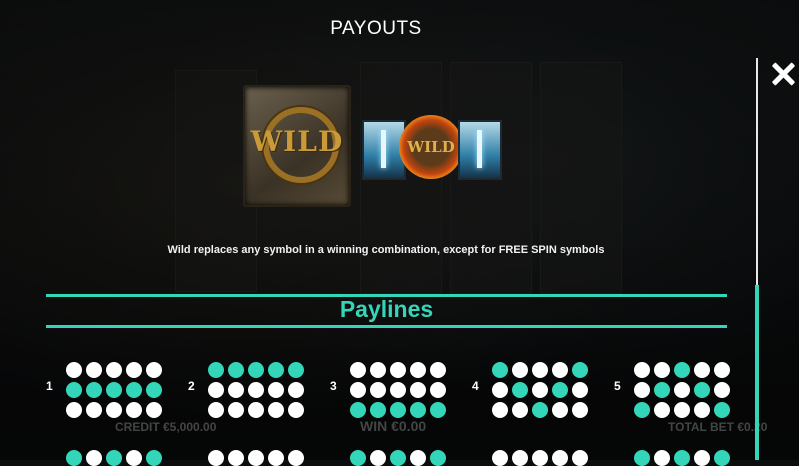  Describe the element at coordinates (297, 141) in the screenshot. I see `wild-symbol-label: WILD` at that location.